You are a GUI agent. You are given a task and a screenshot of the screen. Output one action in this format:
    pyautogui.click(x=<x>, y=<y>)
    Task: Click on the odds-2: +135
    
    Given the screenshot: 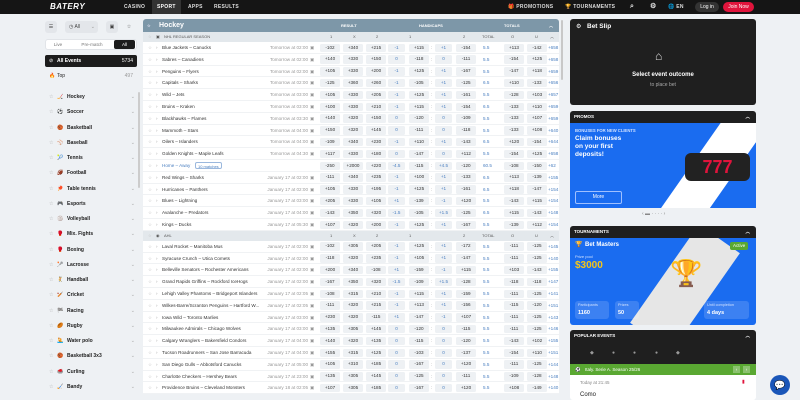 What is the action you would take?
    pyautogui.click(x=376, y=341)
    